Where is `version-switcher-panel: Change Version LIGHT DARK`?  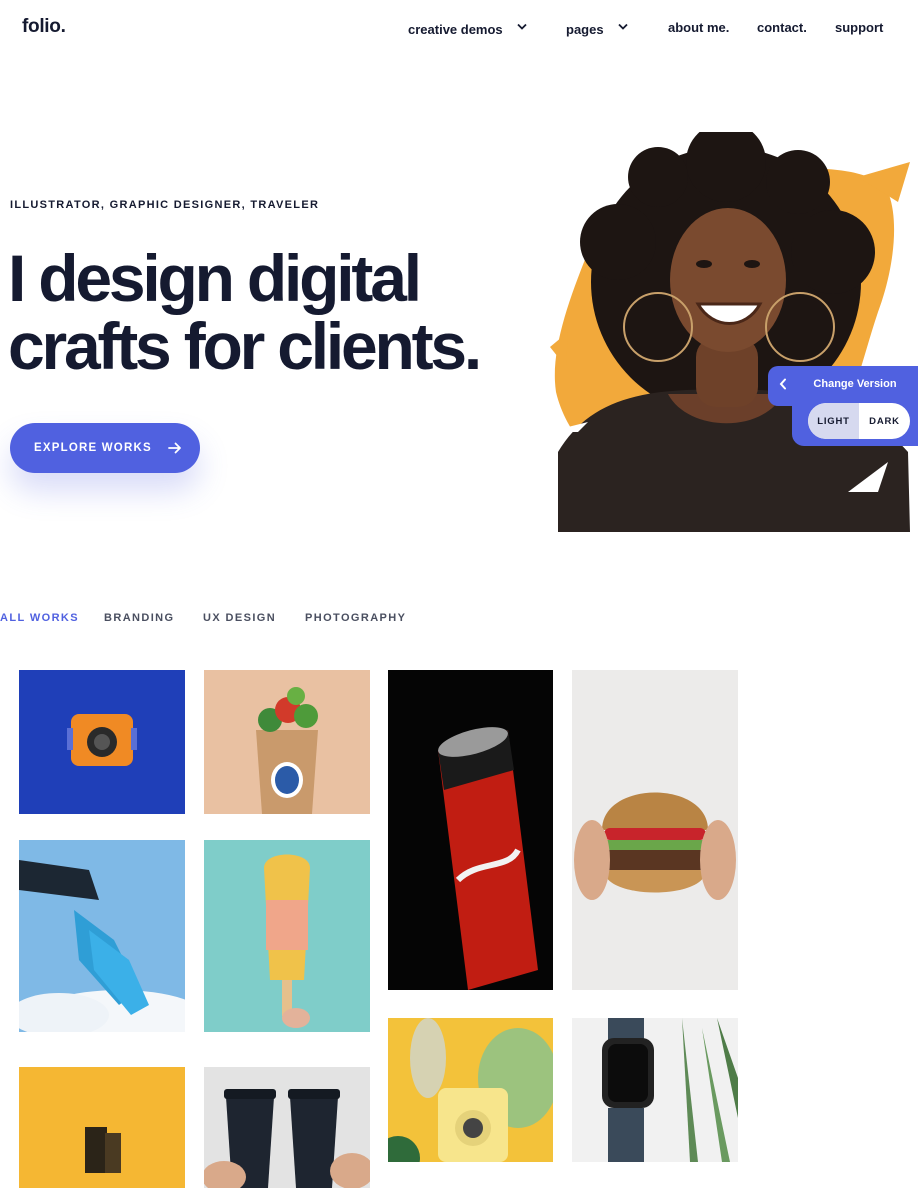 version-switcher-panel: Change Version LIGHT DARK is located at coordinates (855, 406).